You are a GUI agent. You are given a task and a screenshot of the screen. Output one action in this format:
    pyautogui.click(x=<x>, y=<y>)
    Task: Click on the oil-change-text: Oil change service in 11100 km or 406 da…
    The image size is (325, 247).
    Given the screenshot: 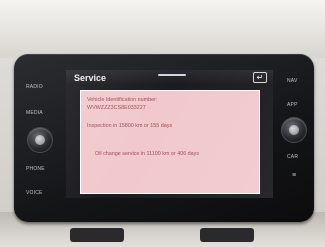 What is the action you would take?
    pyautogui.click(x=147, y=154)
    